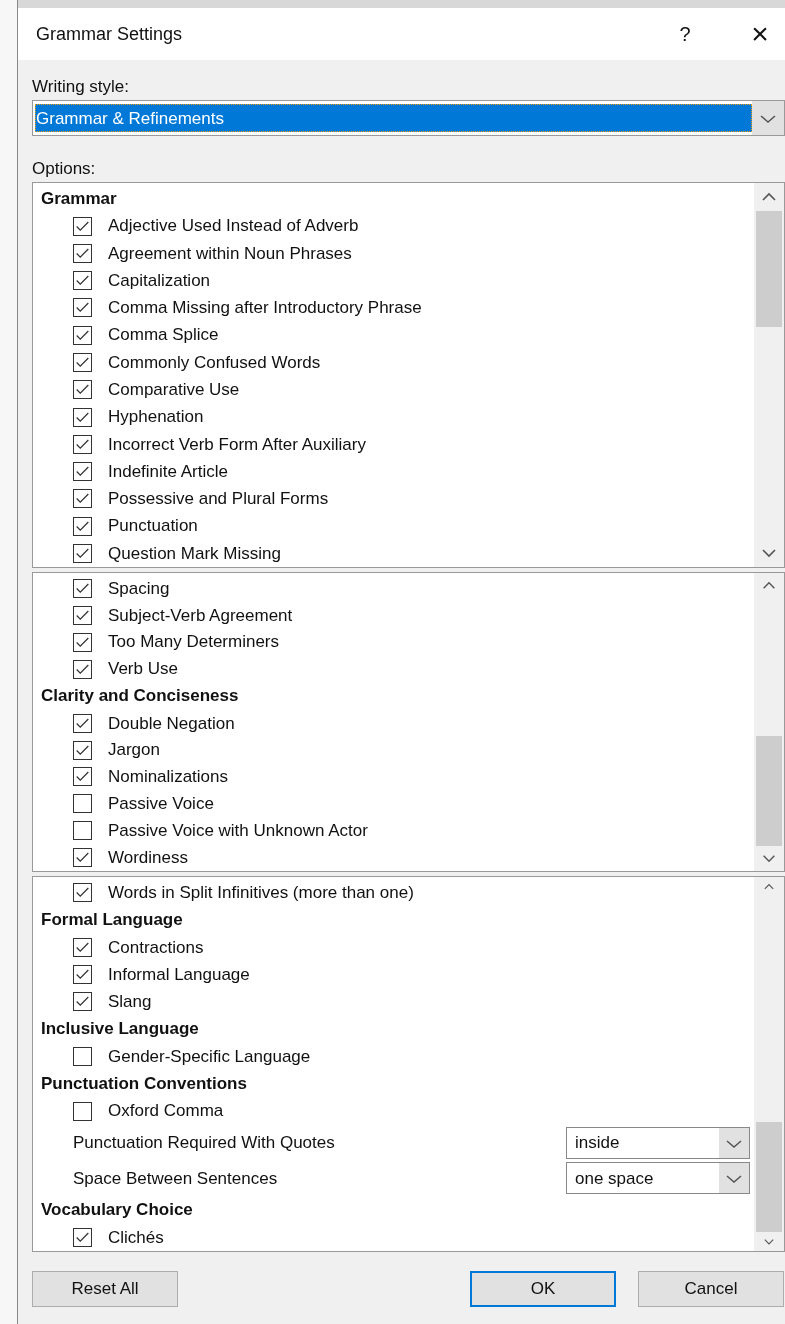 This screenshot has height=1324, width=785. I want to click on checkbox-label: Verb Use, so click(143, 669).